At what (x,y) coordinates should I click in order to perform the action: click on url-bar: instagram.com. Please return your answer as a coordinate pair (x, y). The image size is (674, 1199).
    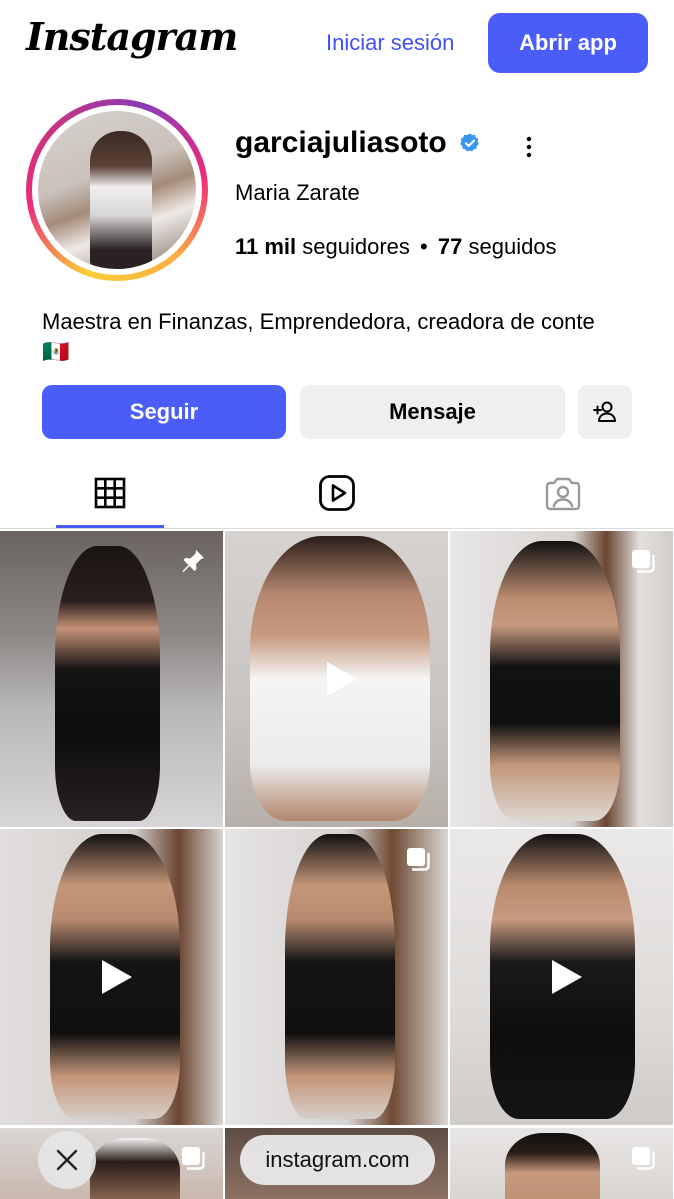
    Looking at the image, I should click on (337, 1160).